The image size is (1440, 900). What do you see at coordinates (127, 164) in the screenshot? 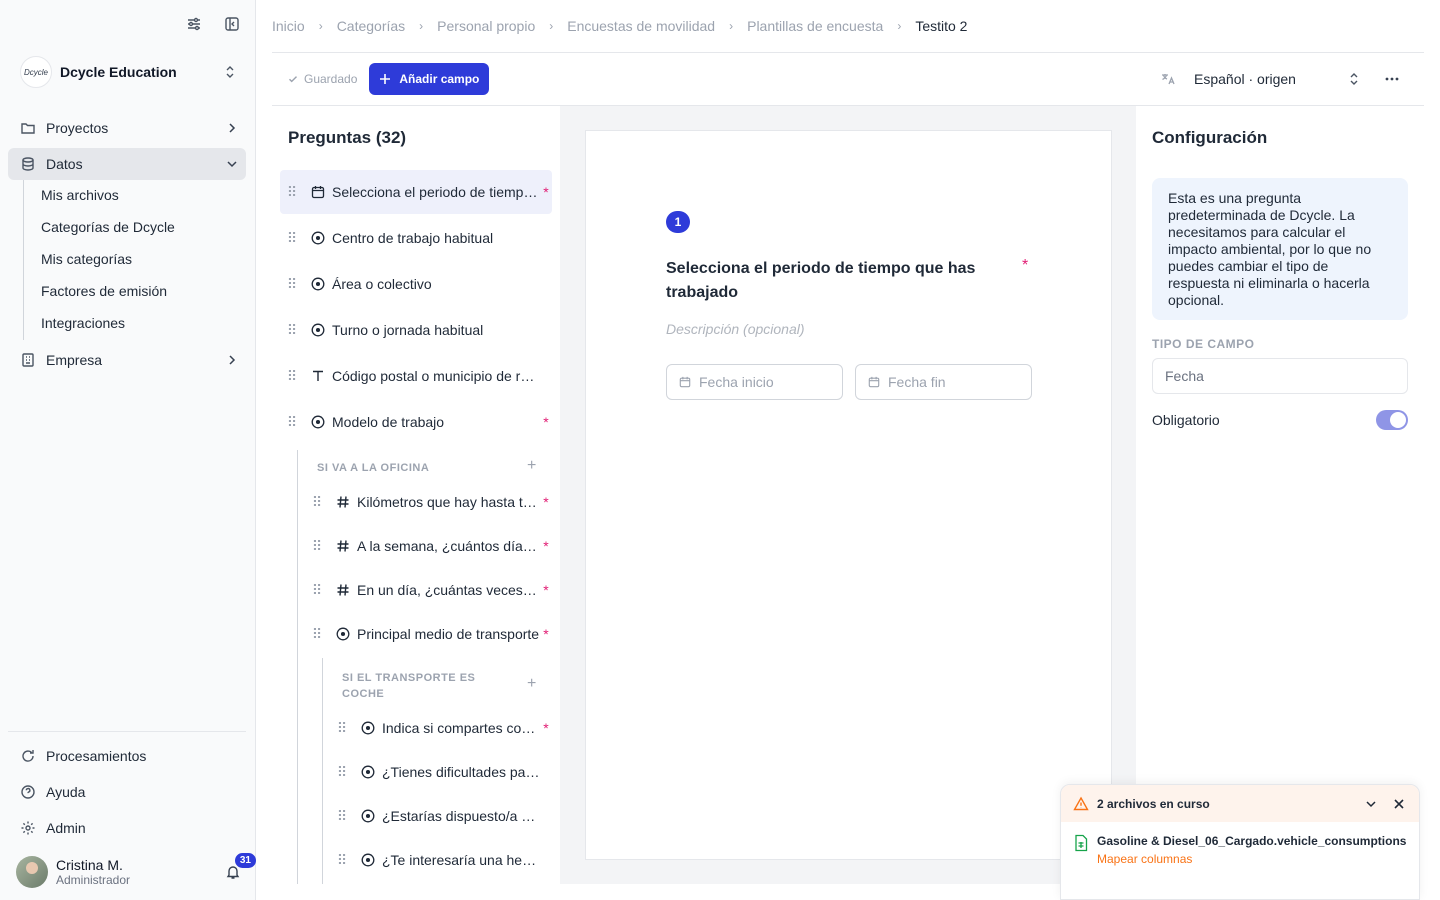
I see `nav-data: Datos` at bounding box center [127, 164].